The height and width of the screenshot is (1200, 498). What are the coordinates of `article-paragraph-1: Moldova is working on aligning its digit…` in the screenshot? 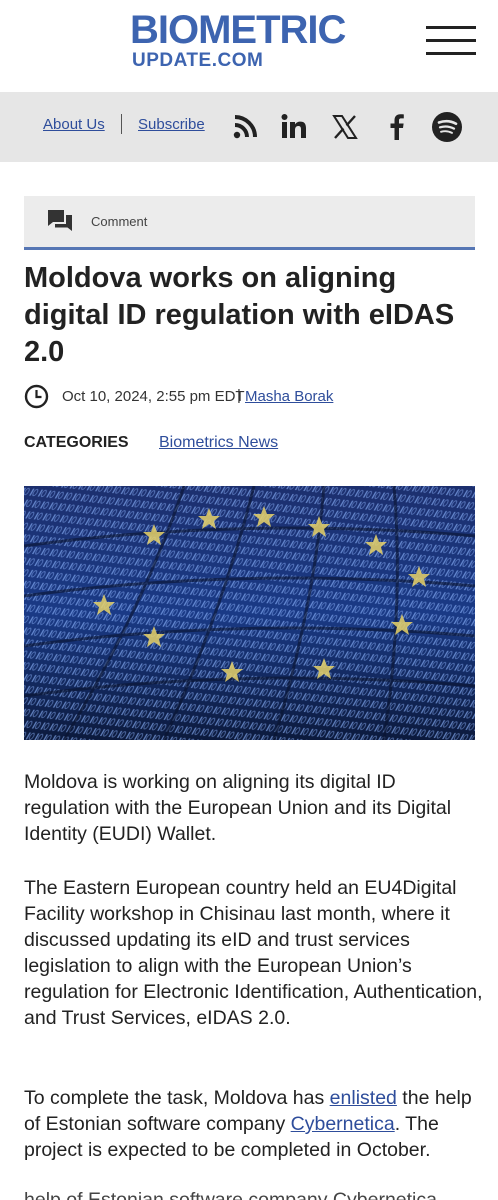 It's located at (238, 808).